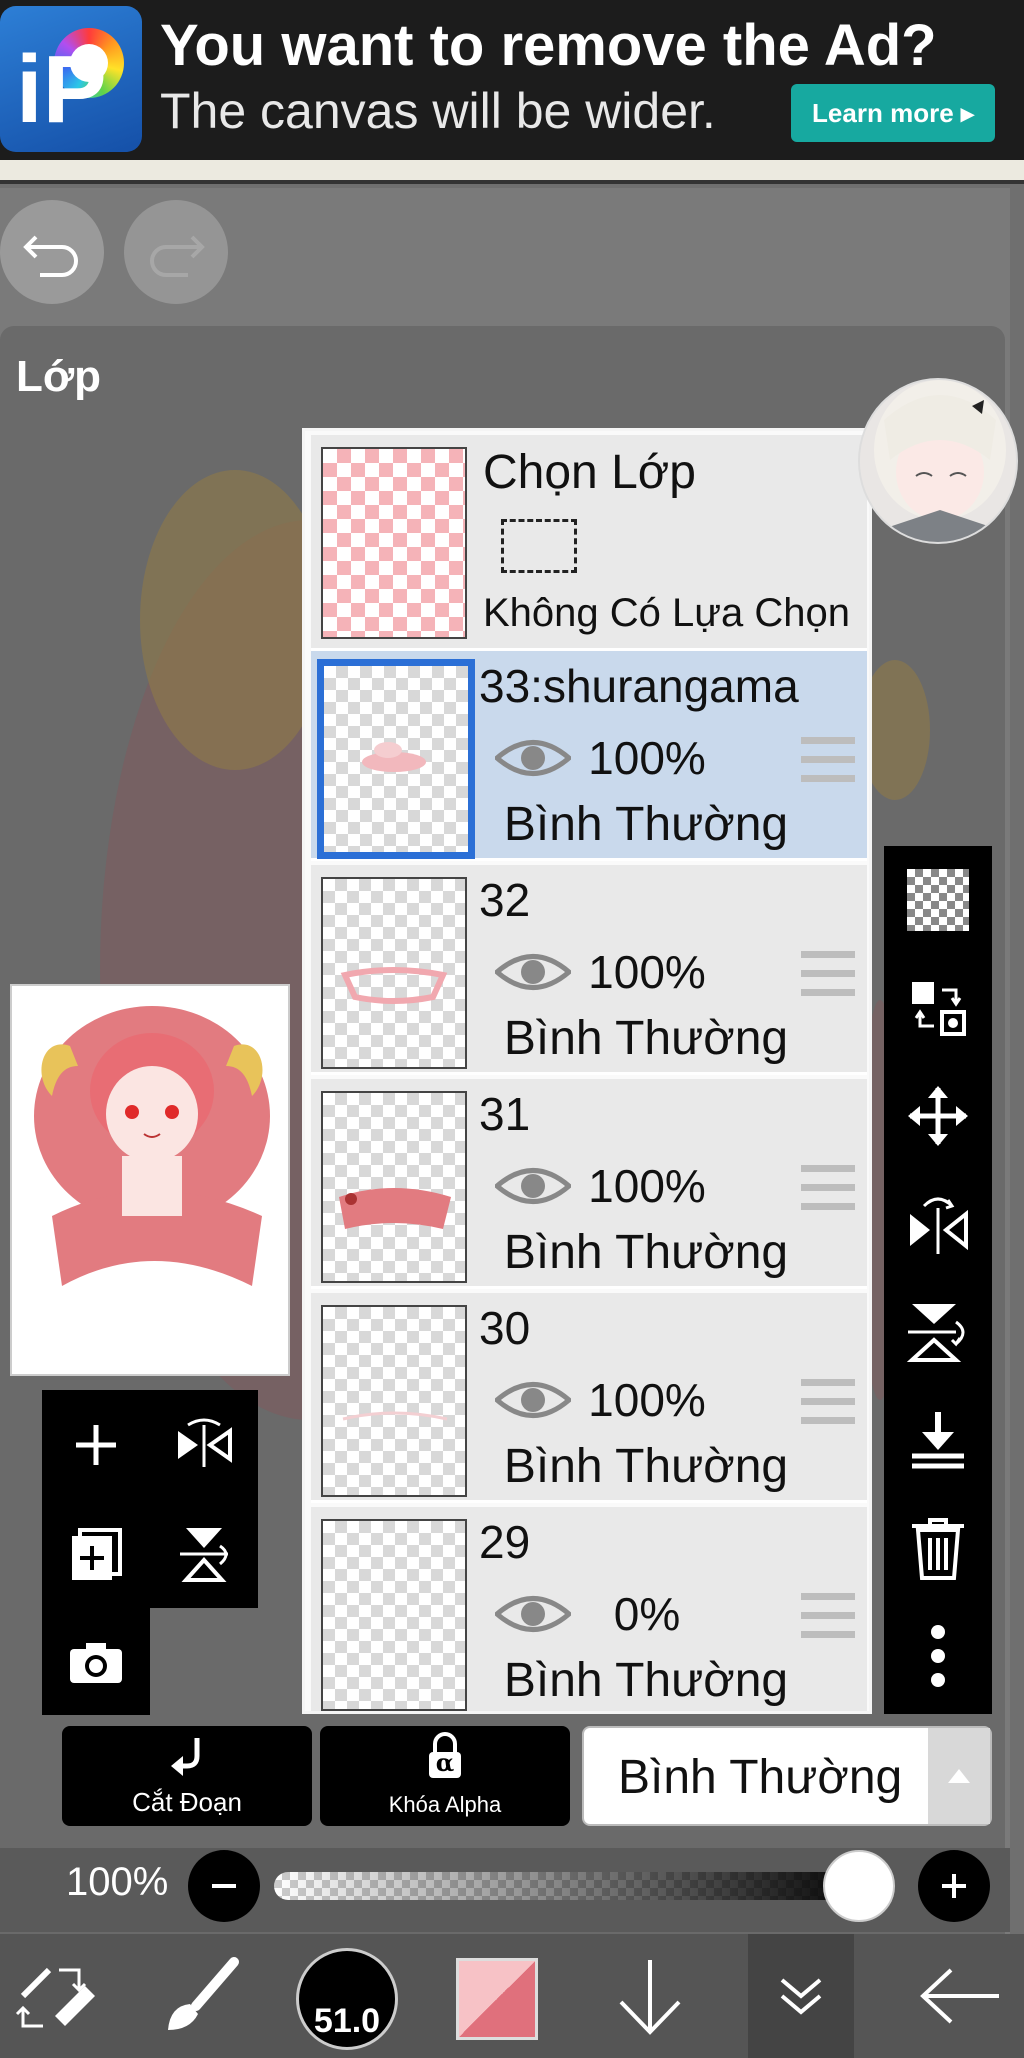  I want to click on delete-layer-button, so click(938, 1548).